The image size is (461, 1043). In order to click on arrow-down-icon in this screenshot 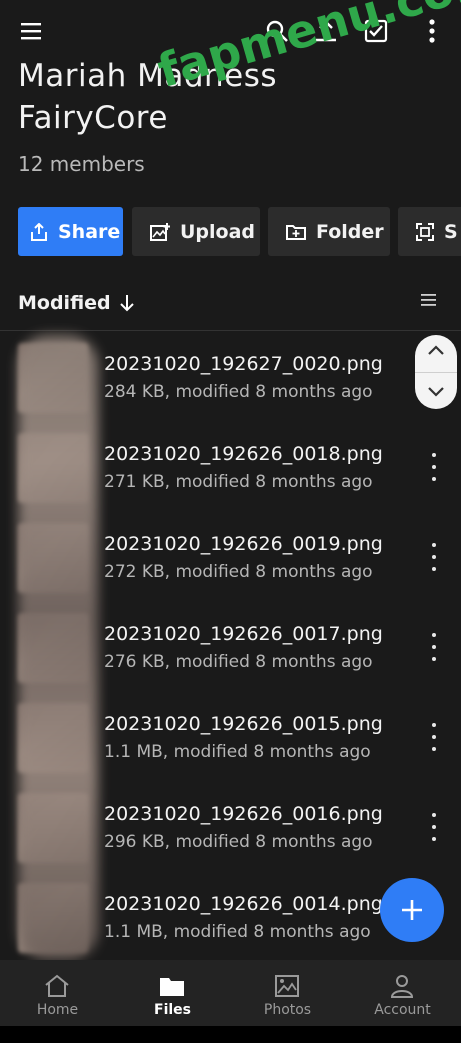, I will do `click(126, 303)`.